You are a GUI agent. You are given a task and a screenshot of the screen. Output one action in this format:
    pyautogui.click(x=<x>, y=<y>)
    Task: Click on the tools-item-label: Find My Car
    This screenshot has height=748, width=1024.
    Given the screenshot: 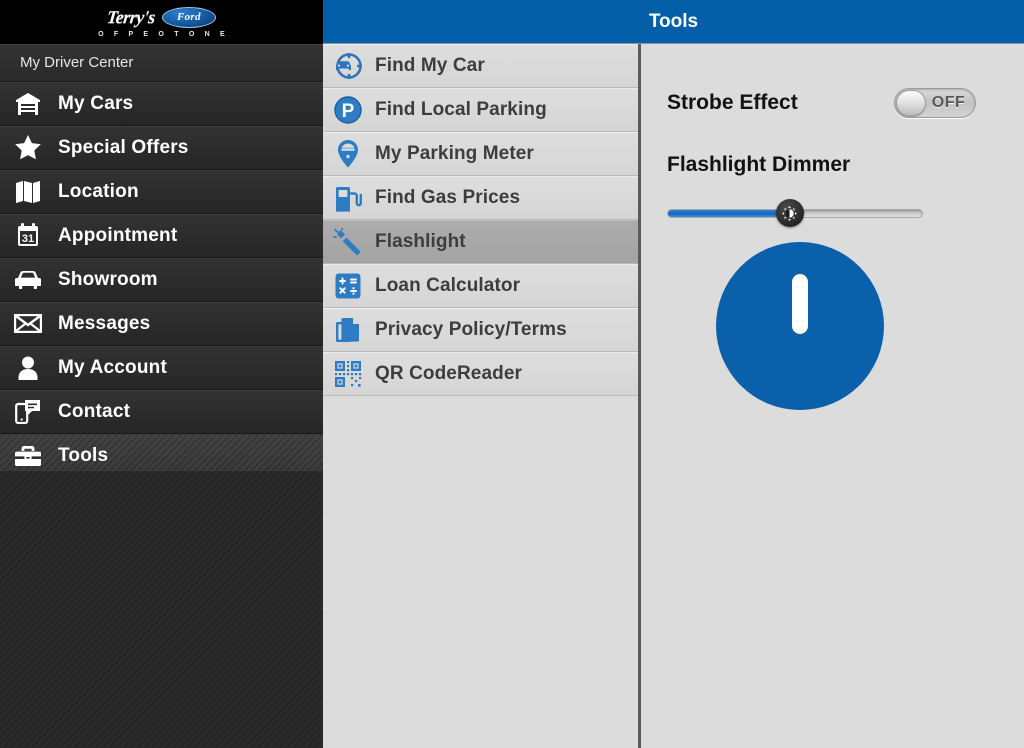 What is the action you would take?
    pyautogui.click(x=430, y=65)
    